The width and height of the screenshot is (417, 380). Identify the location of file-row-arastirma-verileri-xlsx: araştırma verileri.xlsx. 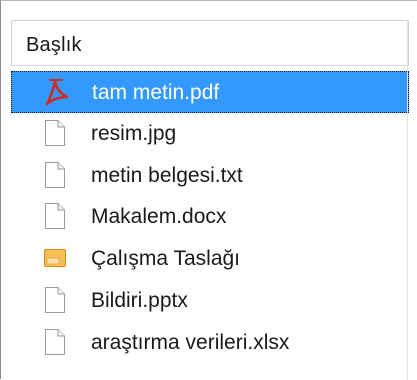
(210, 343).